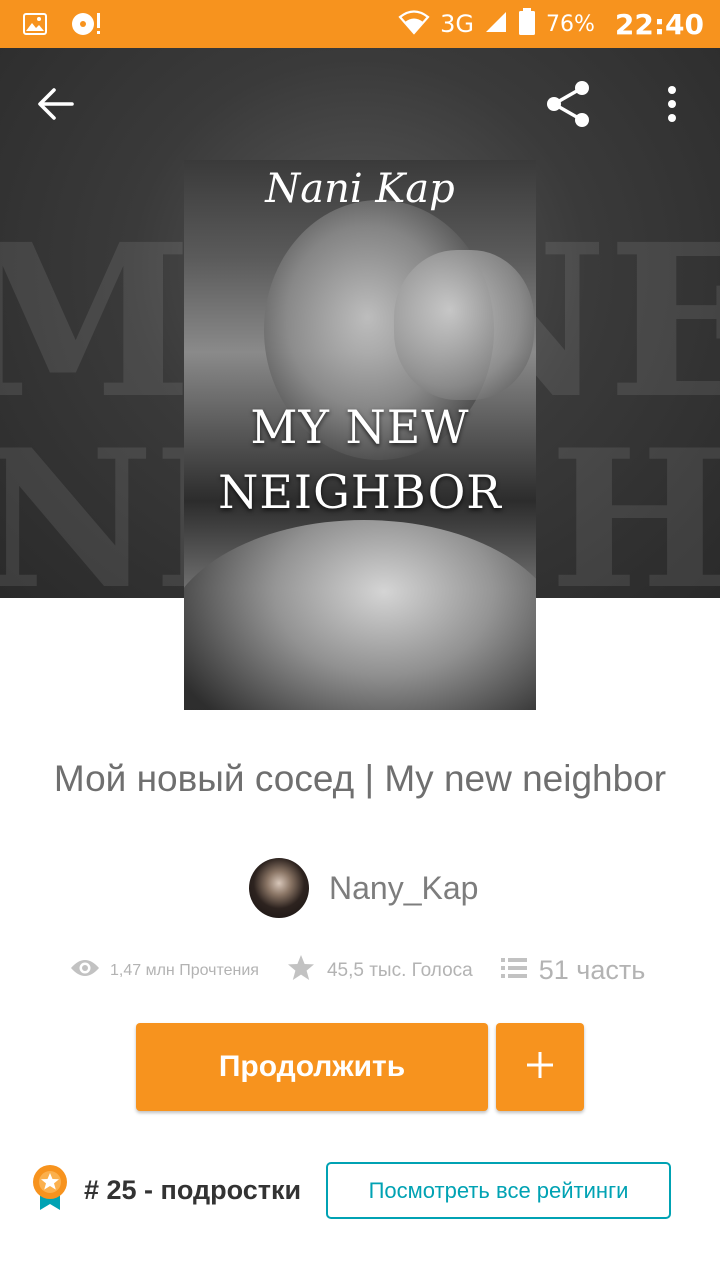 This screenshot has height=1280, width=720. I want to click on media-icon, so click(87, 26).